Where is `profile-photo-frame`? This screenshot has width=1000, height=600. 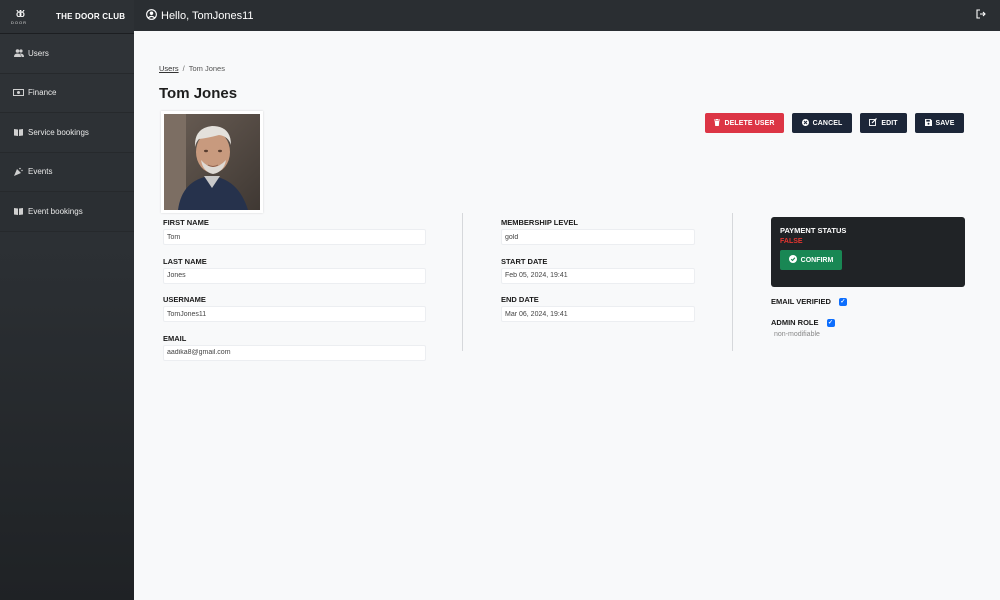
profile-photo-frame is located at coordinates (212, 162).